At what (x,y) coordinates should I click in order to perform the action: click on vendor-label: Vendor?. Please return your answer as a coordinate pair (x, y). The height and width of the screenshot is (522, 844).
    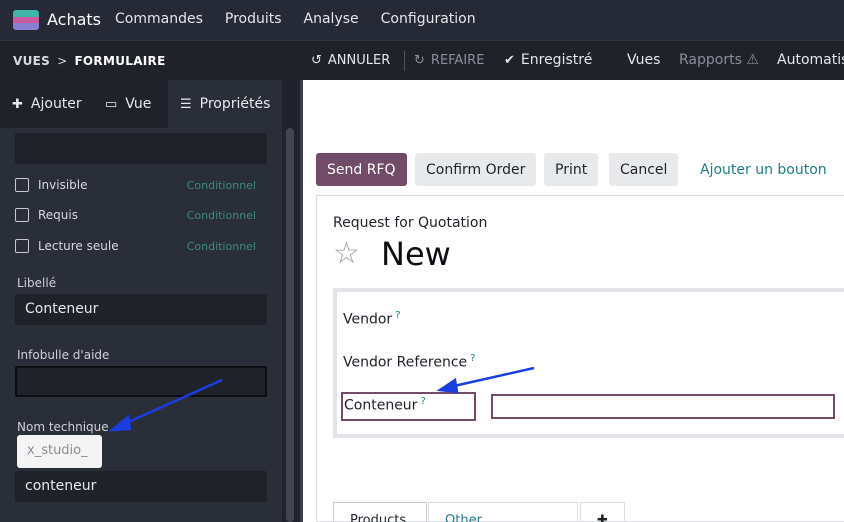
    Looking at the image, I should click on (372, 319).